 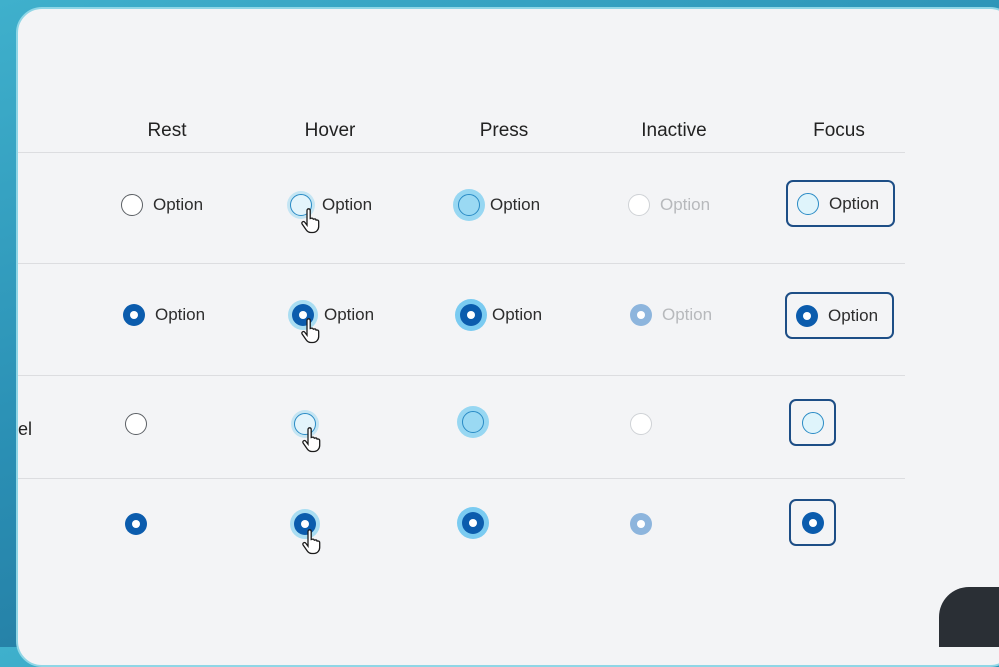 I want to click on radio-option-selected-hover: Option, so click(x=333, y=315).